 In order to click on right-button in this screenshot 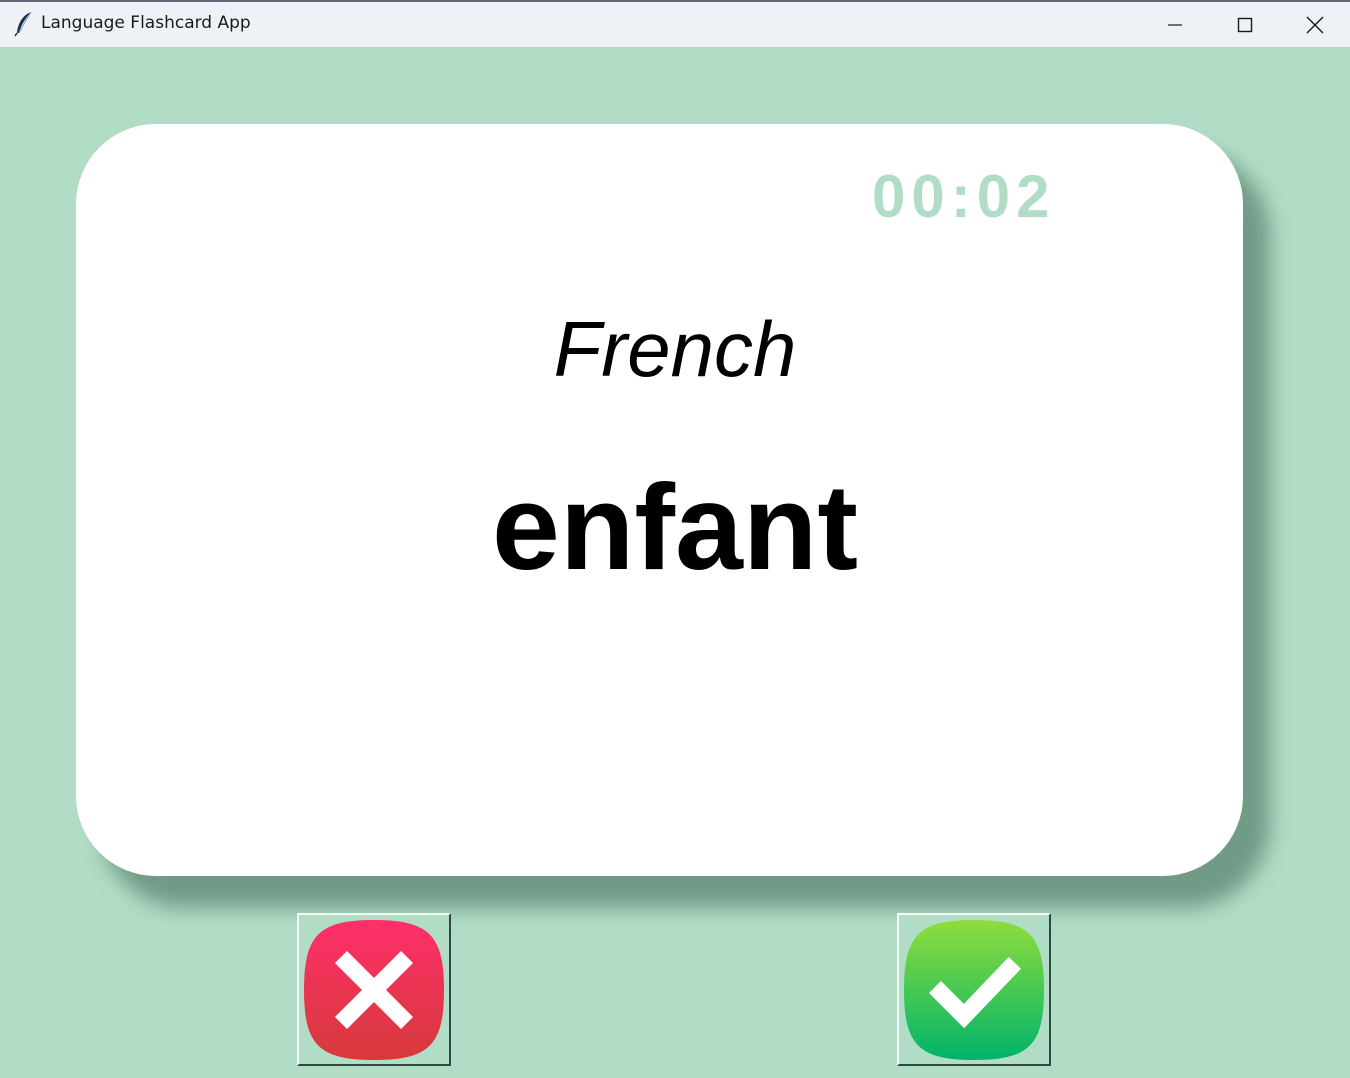, I will do `click(974, 989)`.